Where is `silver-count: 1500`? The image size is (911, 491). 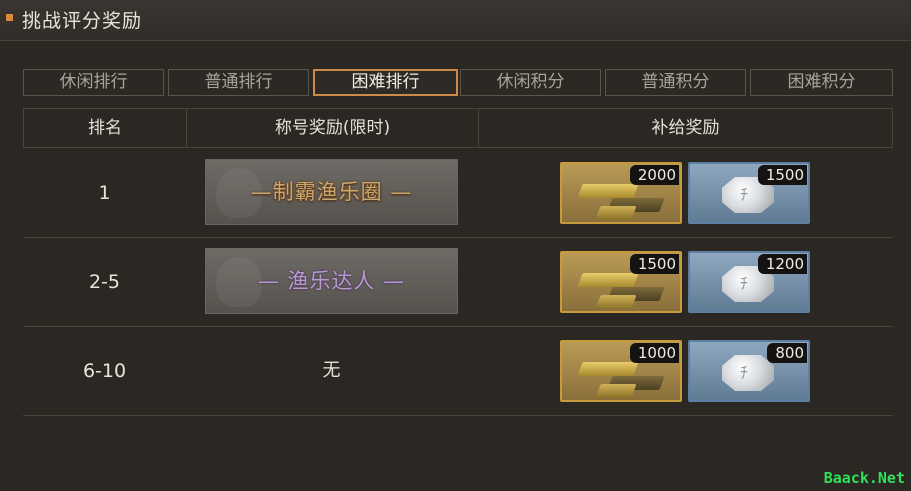 silver-count: 1500 is located at coordinates (782, 175).